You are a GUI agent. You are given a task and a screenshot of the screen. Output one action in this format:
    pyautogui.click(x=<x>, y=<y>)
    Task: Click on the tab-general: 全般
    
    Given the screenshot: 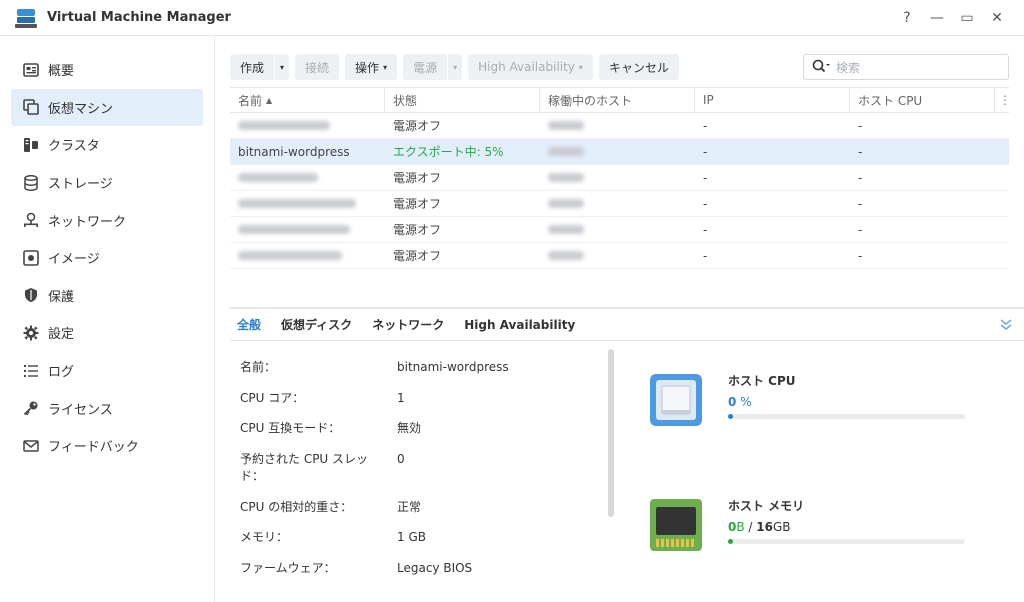 What is the action you would take?
    pyautogui.click(x=249, y=324)
    